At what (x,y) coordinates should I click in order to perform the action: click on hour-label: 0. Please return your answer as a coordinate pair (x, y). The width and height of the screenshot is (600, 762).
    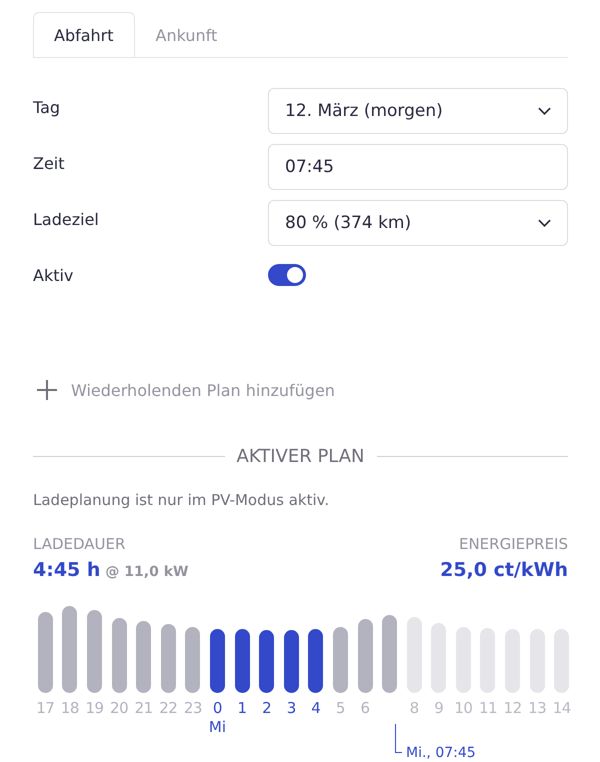
    Looking at the image, I should click on (217, 708).